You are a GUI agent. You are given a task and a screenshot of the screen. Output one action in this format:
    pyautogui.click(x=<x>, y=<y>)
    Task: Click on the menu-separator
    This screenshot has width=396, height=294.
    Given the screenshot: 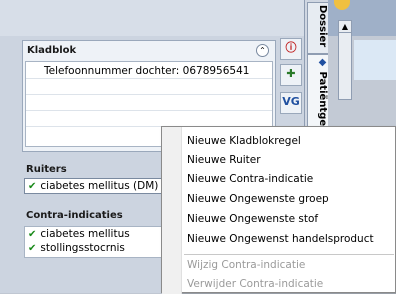 What is the action you would take?
    pyautogui.click(x=289, y=254)
    